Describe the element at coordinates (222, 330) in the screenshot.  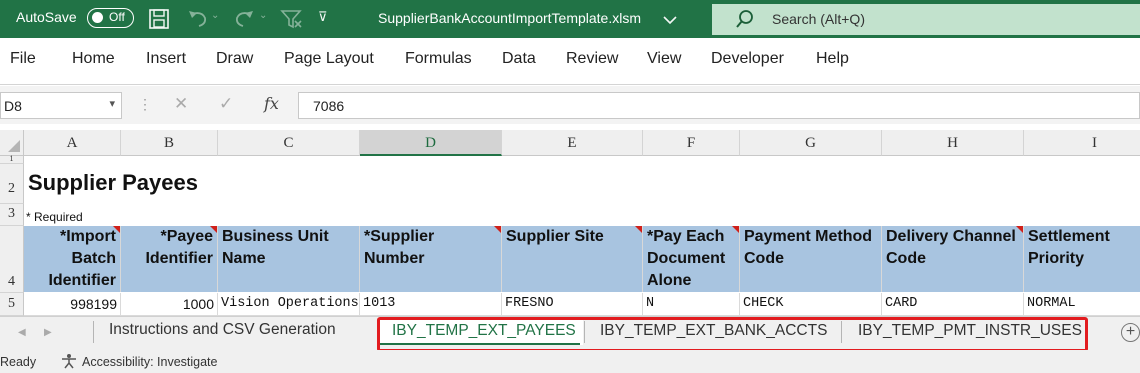
I see `tab-instructions: Instructions and CSV Generation` at that location.